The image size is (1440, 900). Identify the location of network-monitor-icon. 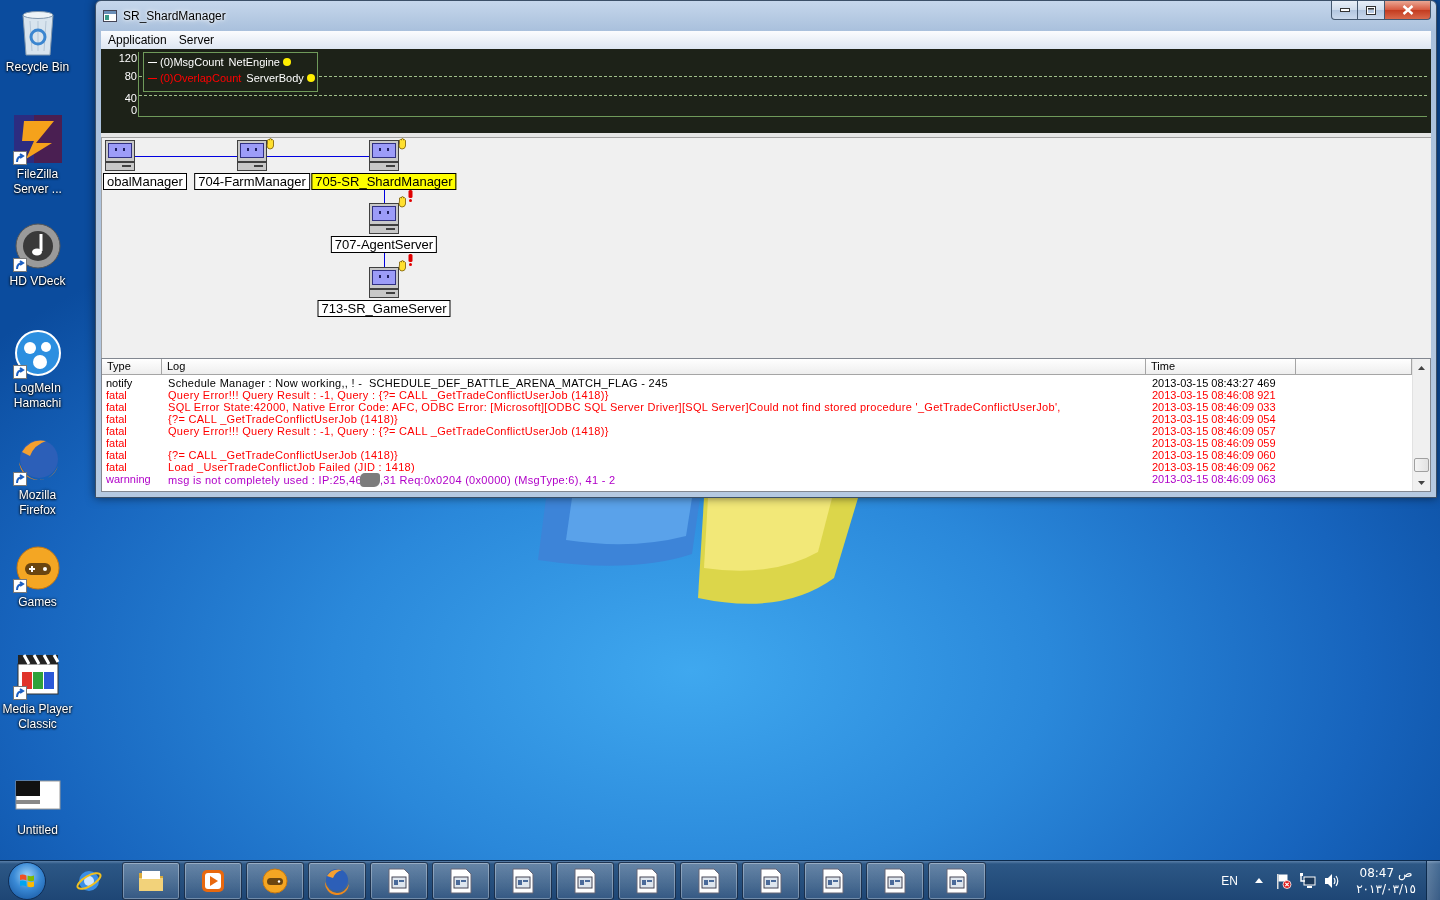
(1308, 880).